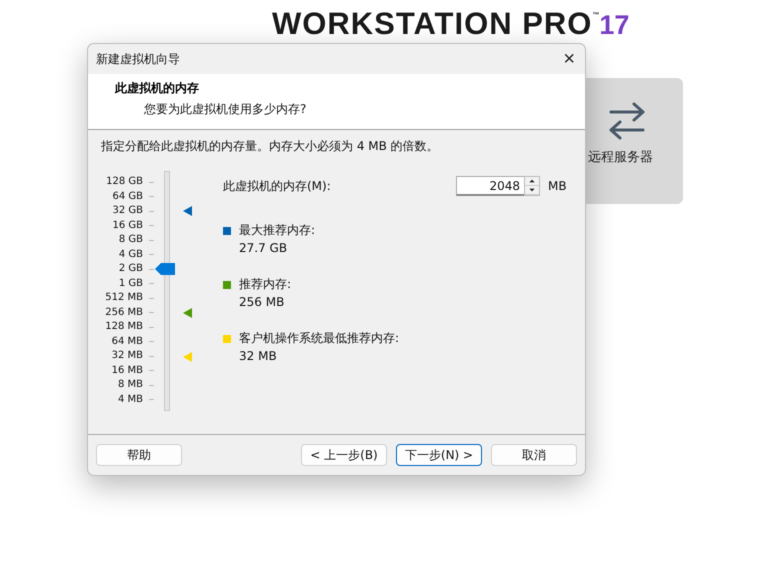  What do you see at coordinates (490, 186) in the screenshot?
I see `memory-field: 2048` at bounding box center [490, 186].